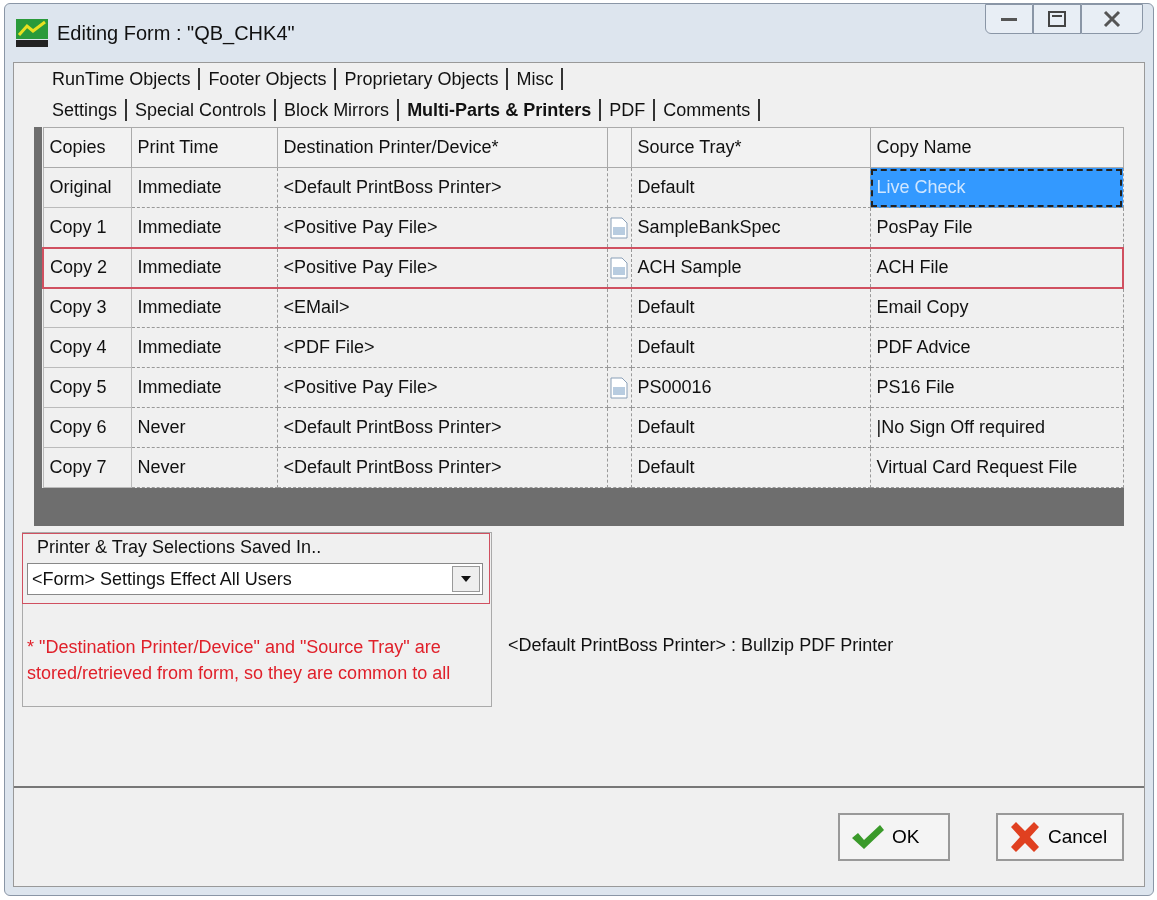  Describe the element at coordinates (122, 79) in the screenshot. I see `tab: RunTime Objects` at that location.